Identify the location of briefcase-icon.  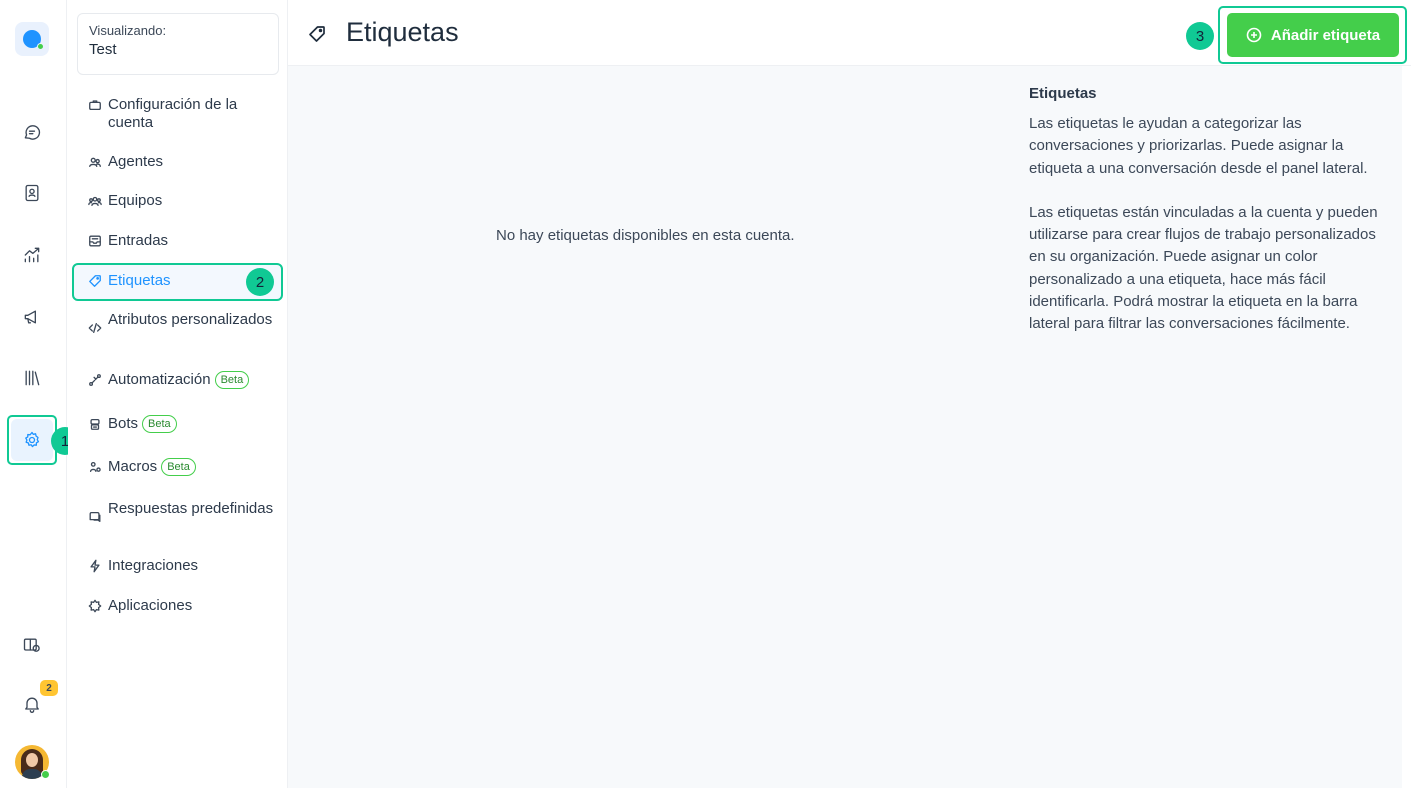
(95, 105).